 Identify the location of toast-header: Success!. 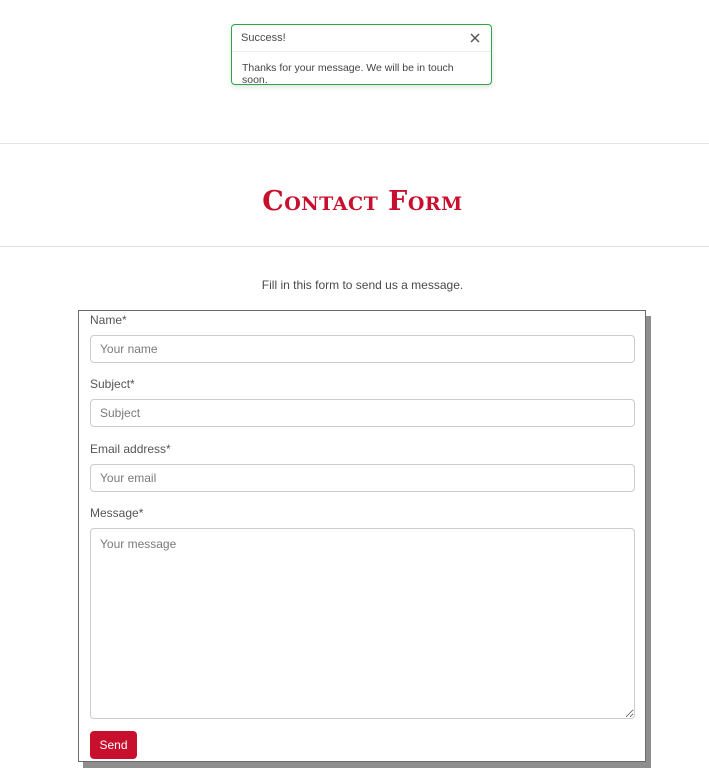
(361, 38).